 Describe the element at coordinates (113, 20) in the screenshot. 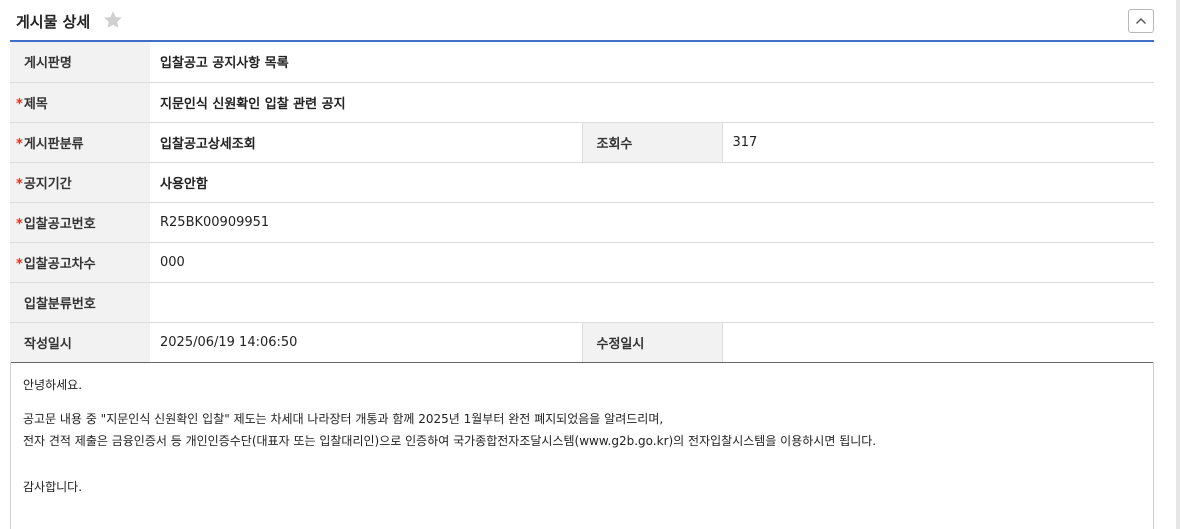

I see `star-icon` at that location.